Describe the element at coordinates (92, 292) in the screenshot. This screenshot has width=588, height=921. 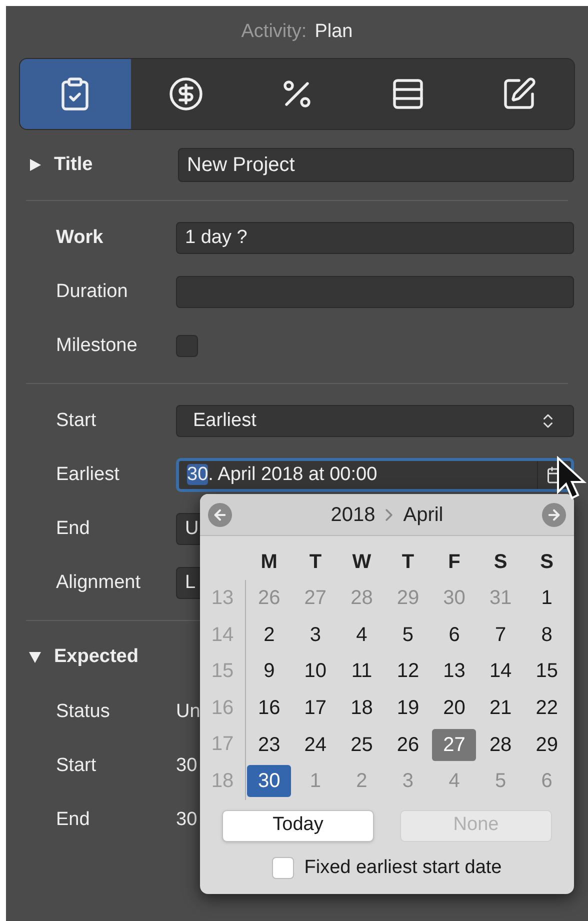
I see `field-label: Duration` at that location.